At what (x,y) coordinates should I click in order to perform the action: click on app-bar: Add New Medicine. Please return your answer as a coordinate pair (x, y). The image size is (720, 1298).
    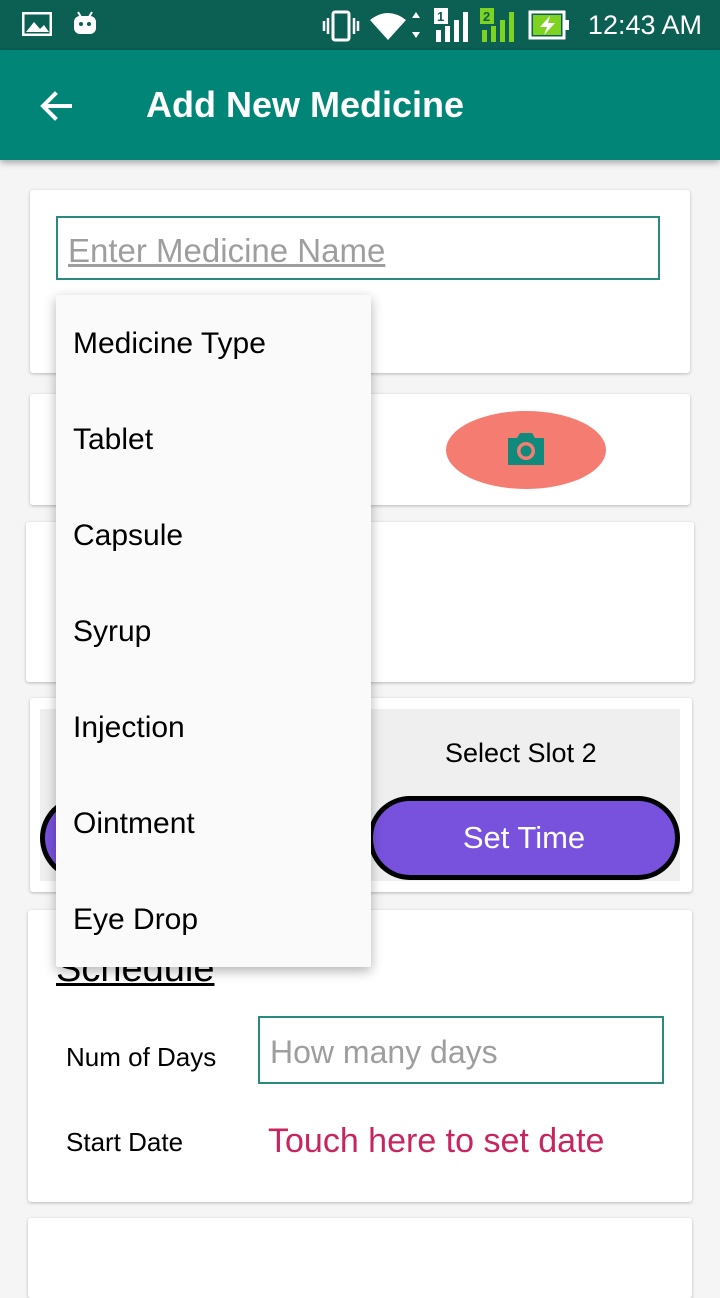
    Looking at the image, I should click on (360, 105).